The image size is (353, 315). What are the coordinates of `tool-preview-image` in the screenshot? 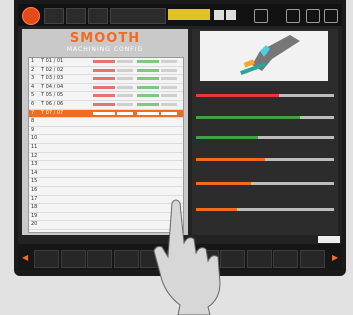 It's located at (264, 56).